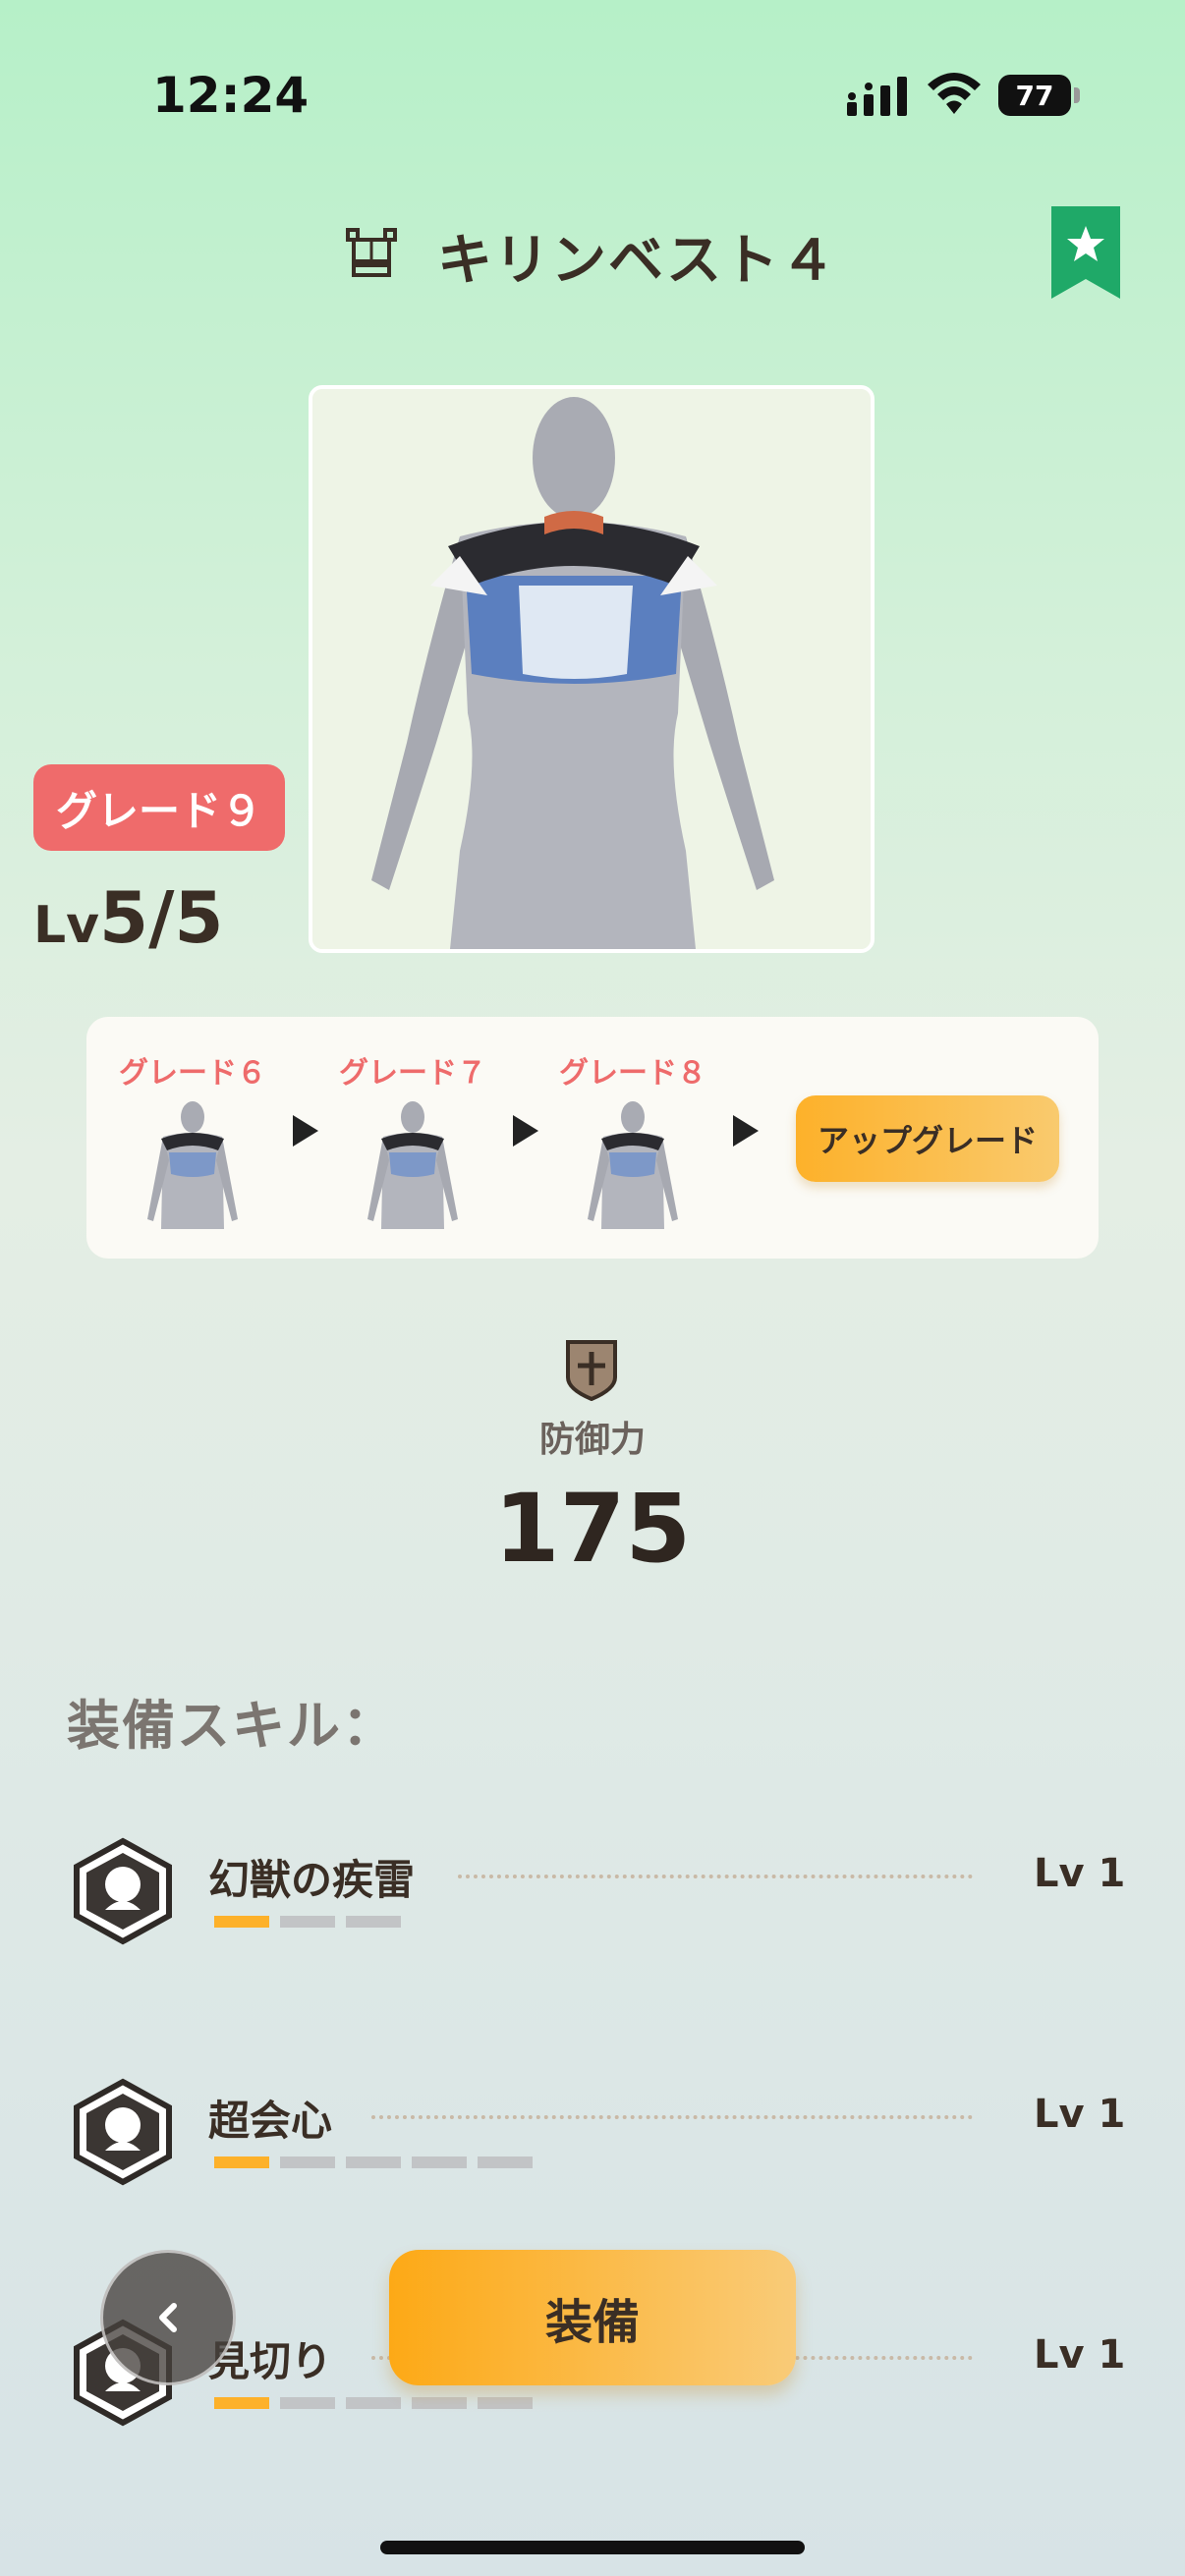 This screenshot has width=1185, height=2576. I want to click on back-button, so click(168, 2317).